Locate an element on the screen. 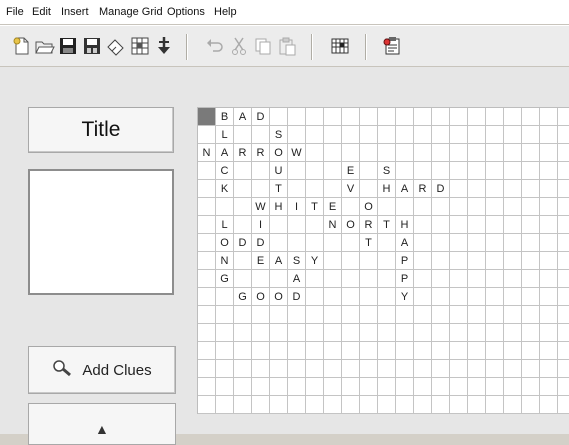 This screenshot has height=445, width=569. grid-cell: V is located at coordinates (351, 189).